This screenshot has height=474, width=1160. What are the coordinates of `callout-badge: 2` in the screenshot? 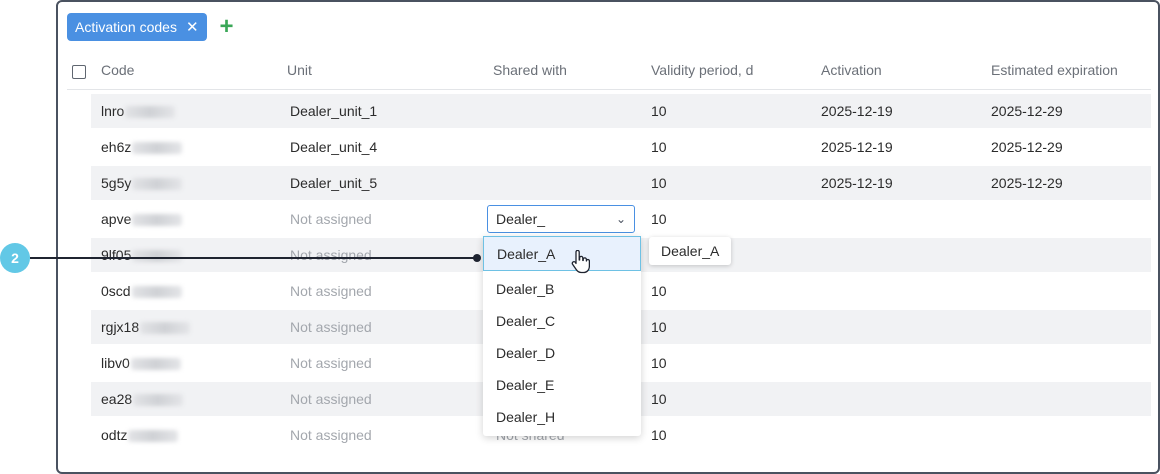 It's located at (15, 258).